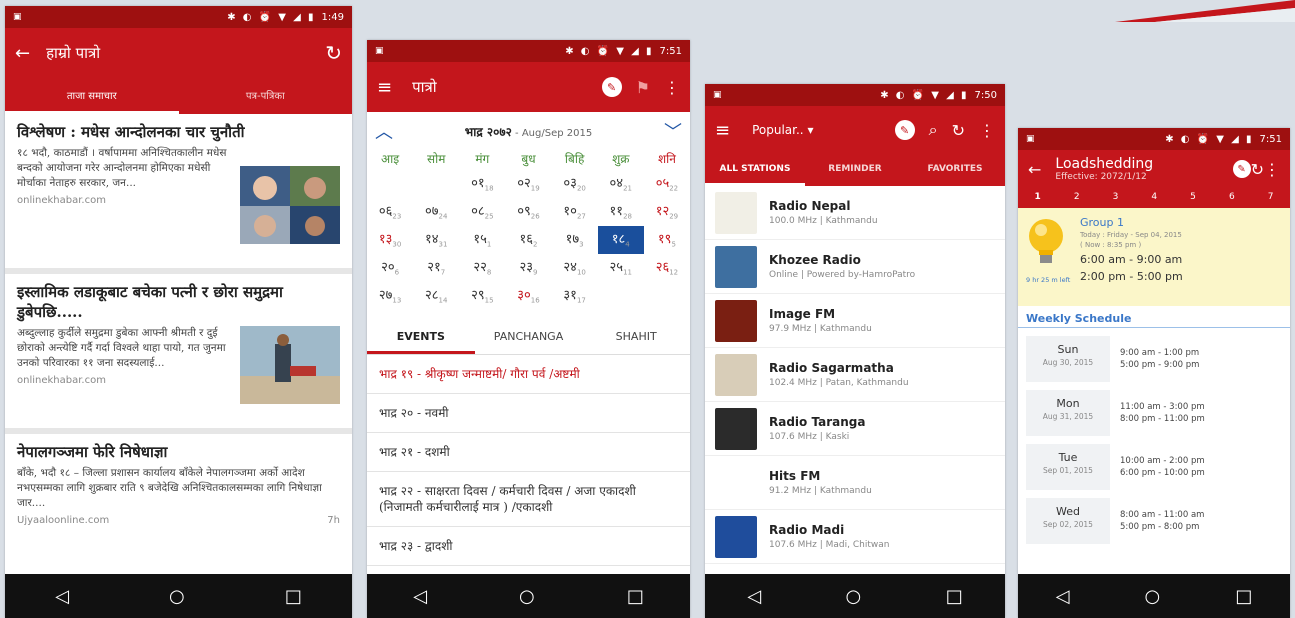  I want to click on group-tab: 7, so click(1271, 197).